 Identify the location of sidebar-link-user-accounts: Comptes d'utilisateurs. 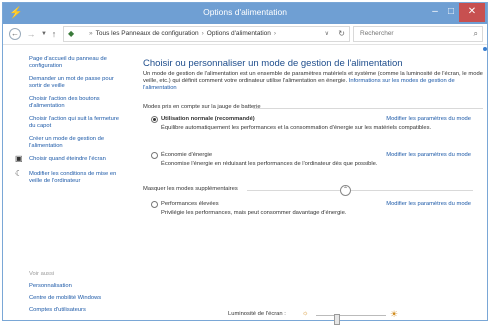
(78, 310).